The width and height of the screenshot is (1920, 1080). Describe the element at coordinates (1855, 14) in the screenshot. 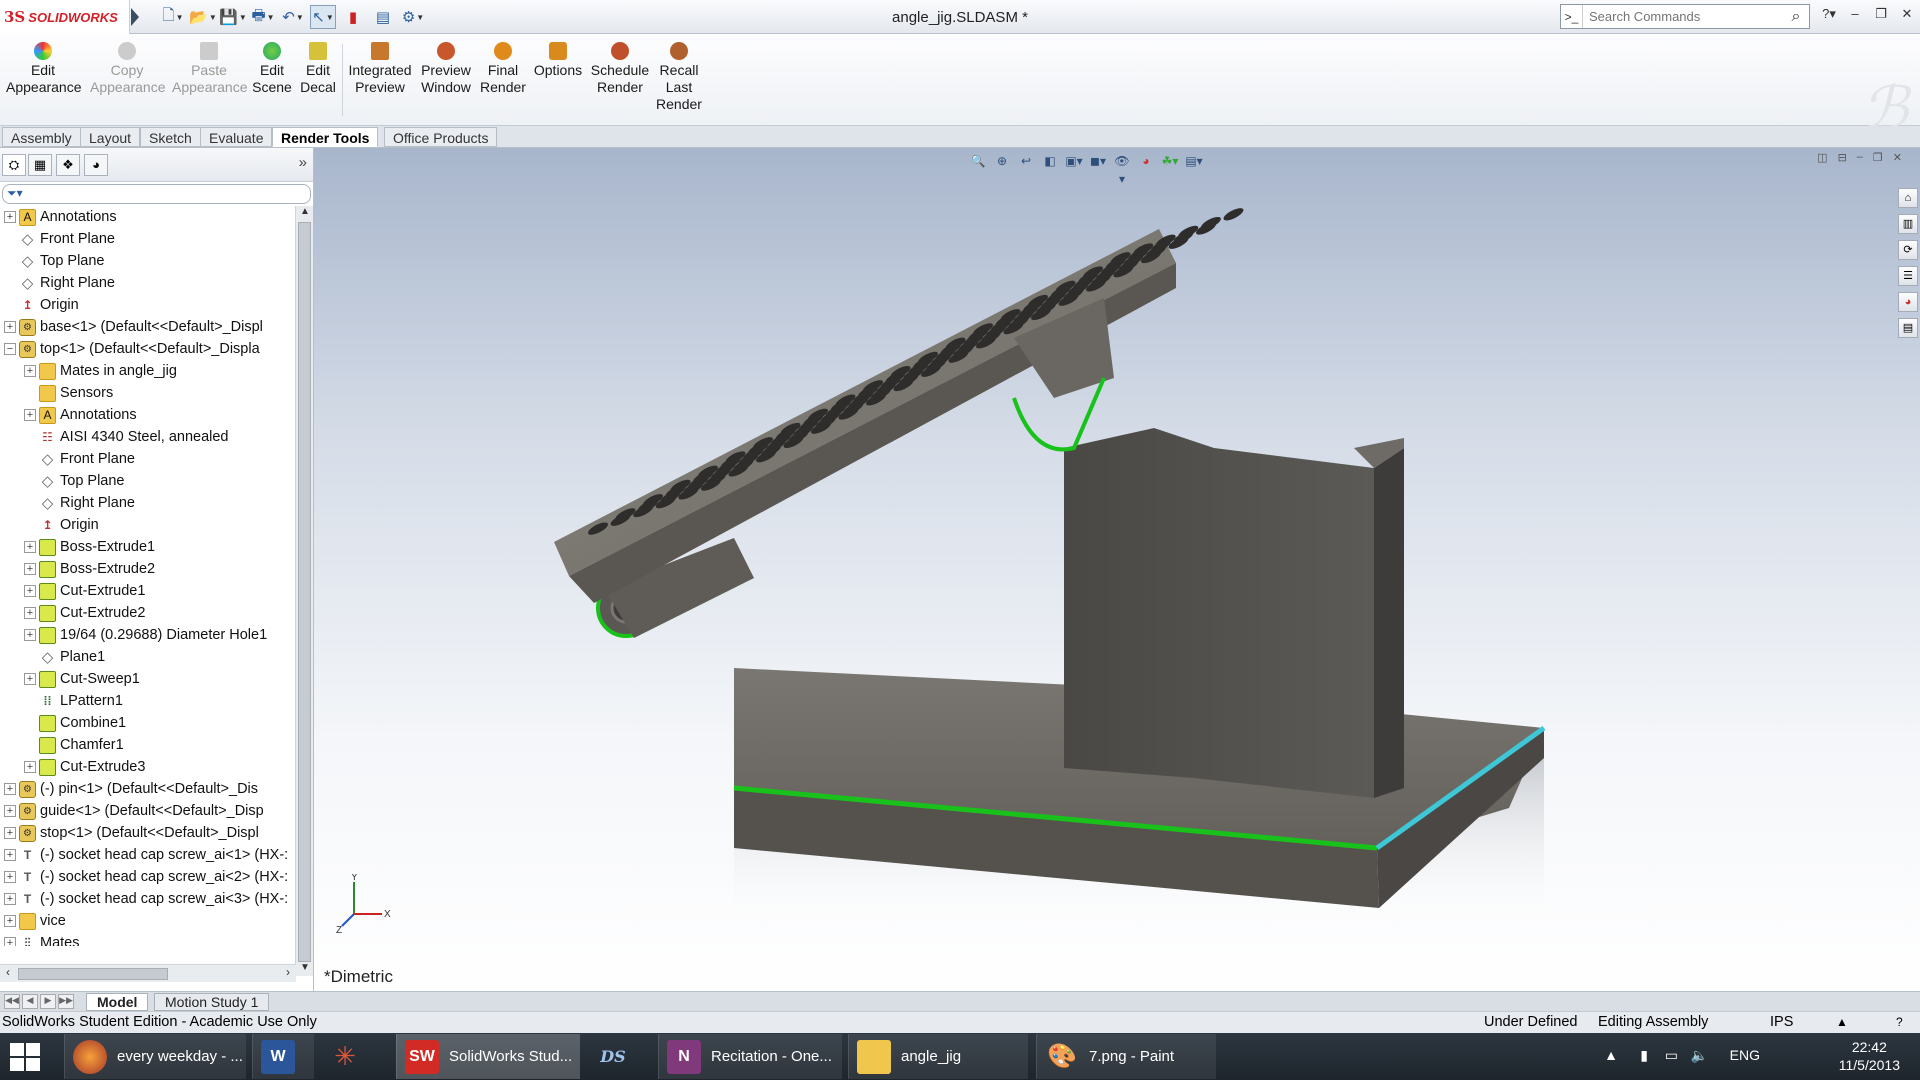

I see `minimize-icon: –` at that location.